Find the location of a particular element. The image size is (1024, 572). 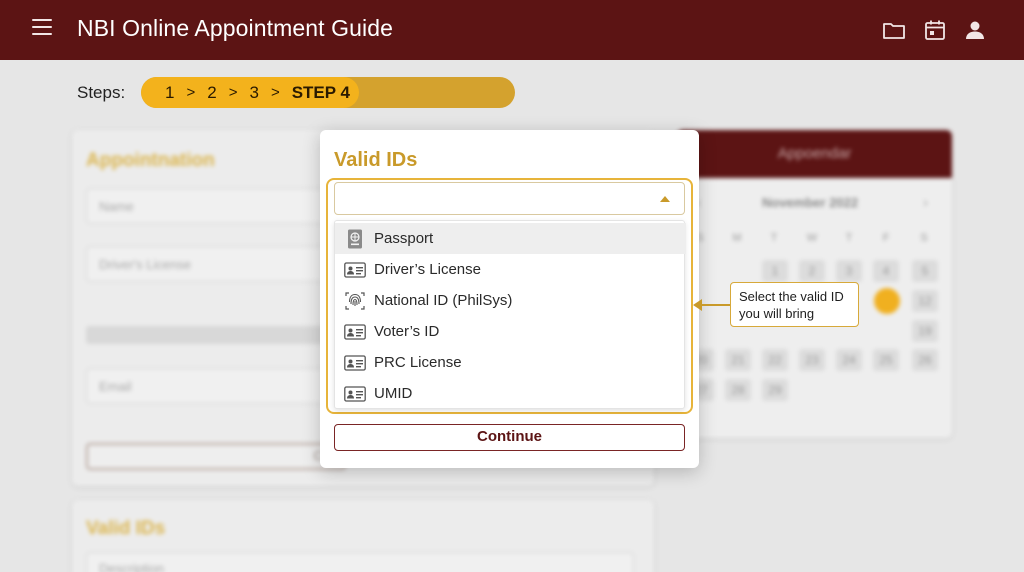

calendar-day: 12 is located at coordinates (925, 301).